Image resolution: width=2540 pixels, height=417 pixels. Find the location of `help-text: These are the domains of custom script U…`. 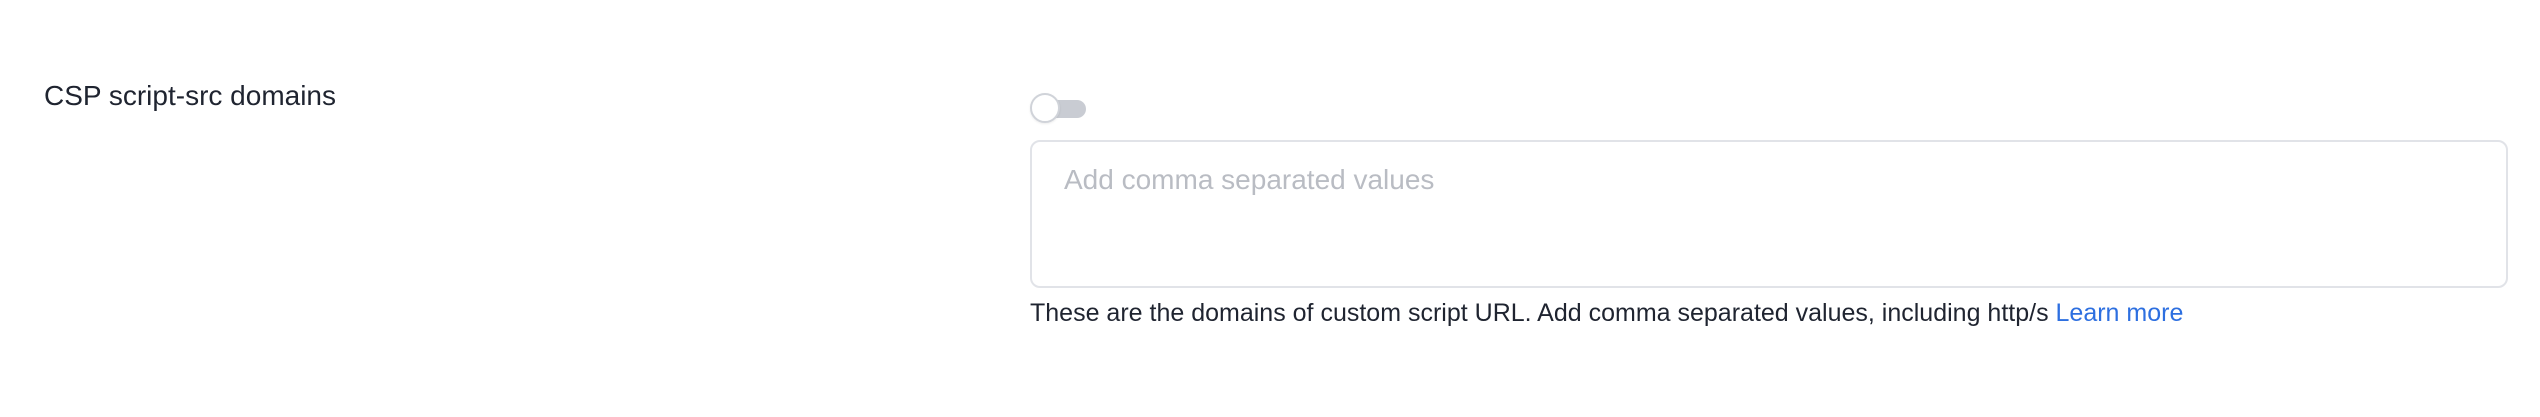

help-text: These are the domains of custom script U… is located at coordinates (1769, 313).